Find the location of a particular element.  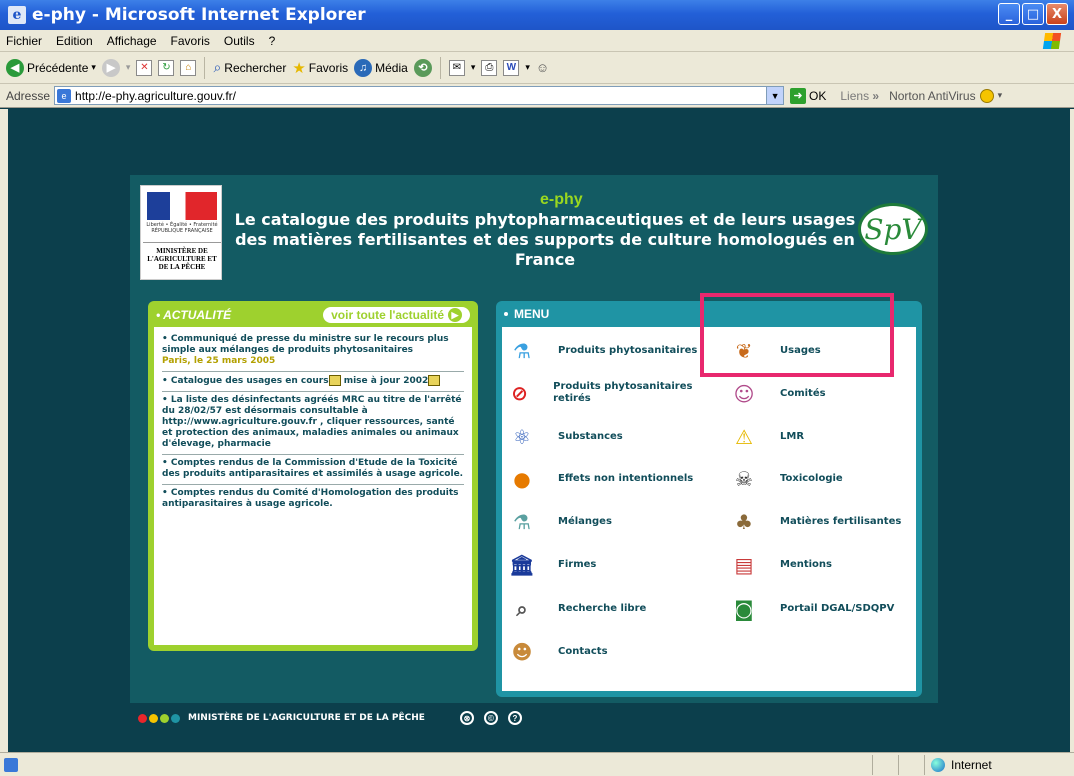

menu-item-mentions: ▤ Mentions is located at coordinates (780, 565).